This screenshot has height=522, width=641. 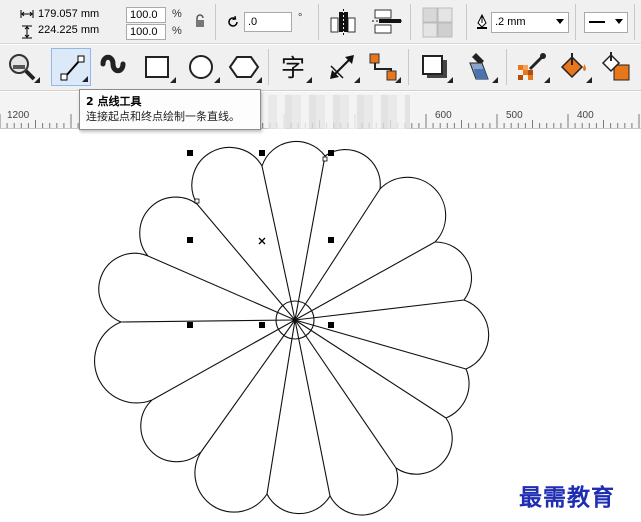 I want to click on smart-fill-tool, so click(x=616, y=67).